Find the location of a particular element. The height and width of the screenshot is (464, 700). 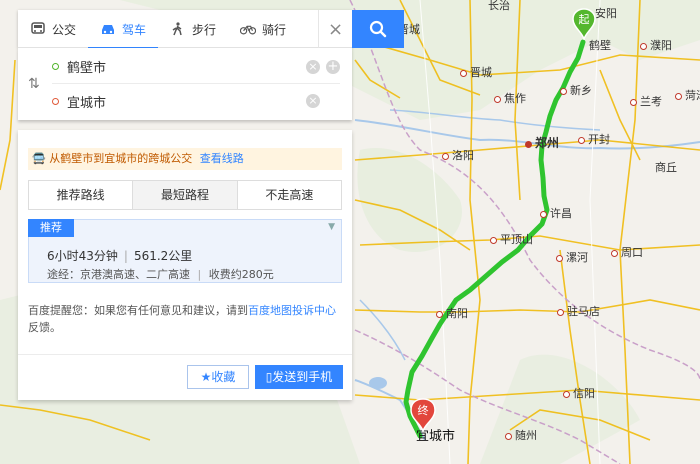

close-icon: × is located at coordinates (335, 29).